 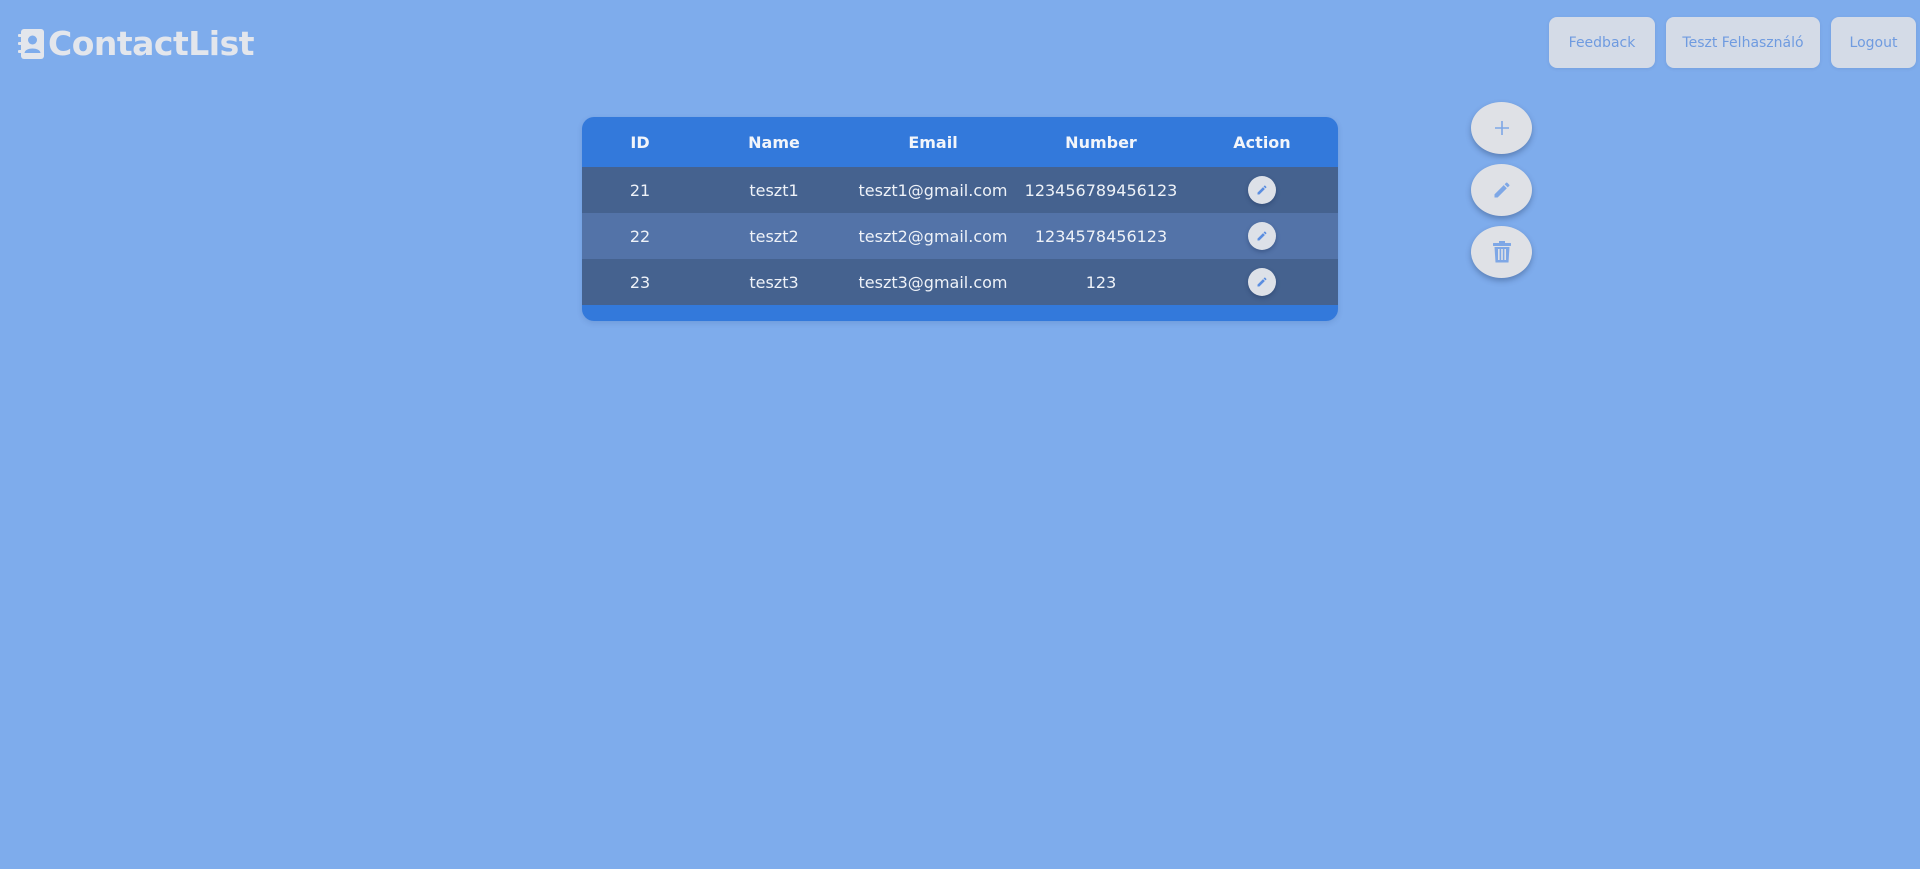 I want to click on cell-id: 23, so click(x=640, y=282).